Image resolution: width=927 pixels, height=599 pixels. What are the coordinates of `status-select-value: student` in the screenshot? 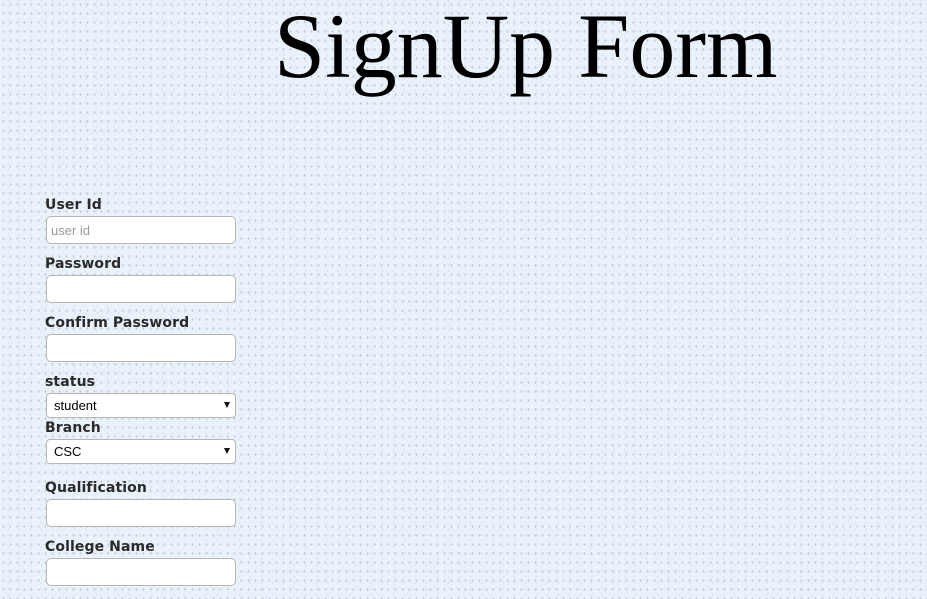 It's located at (75, 405).